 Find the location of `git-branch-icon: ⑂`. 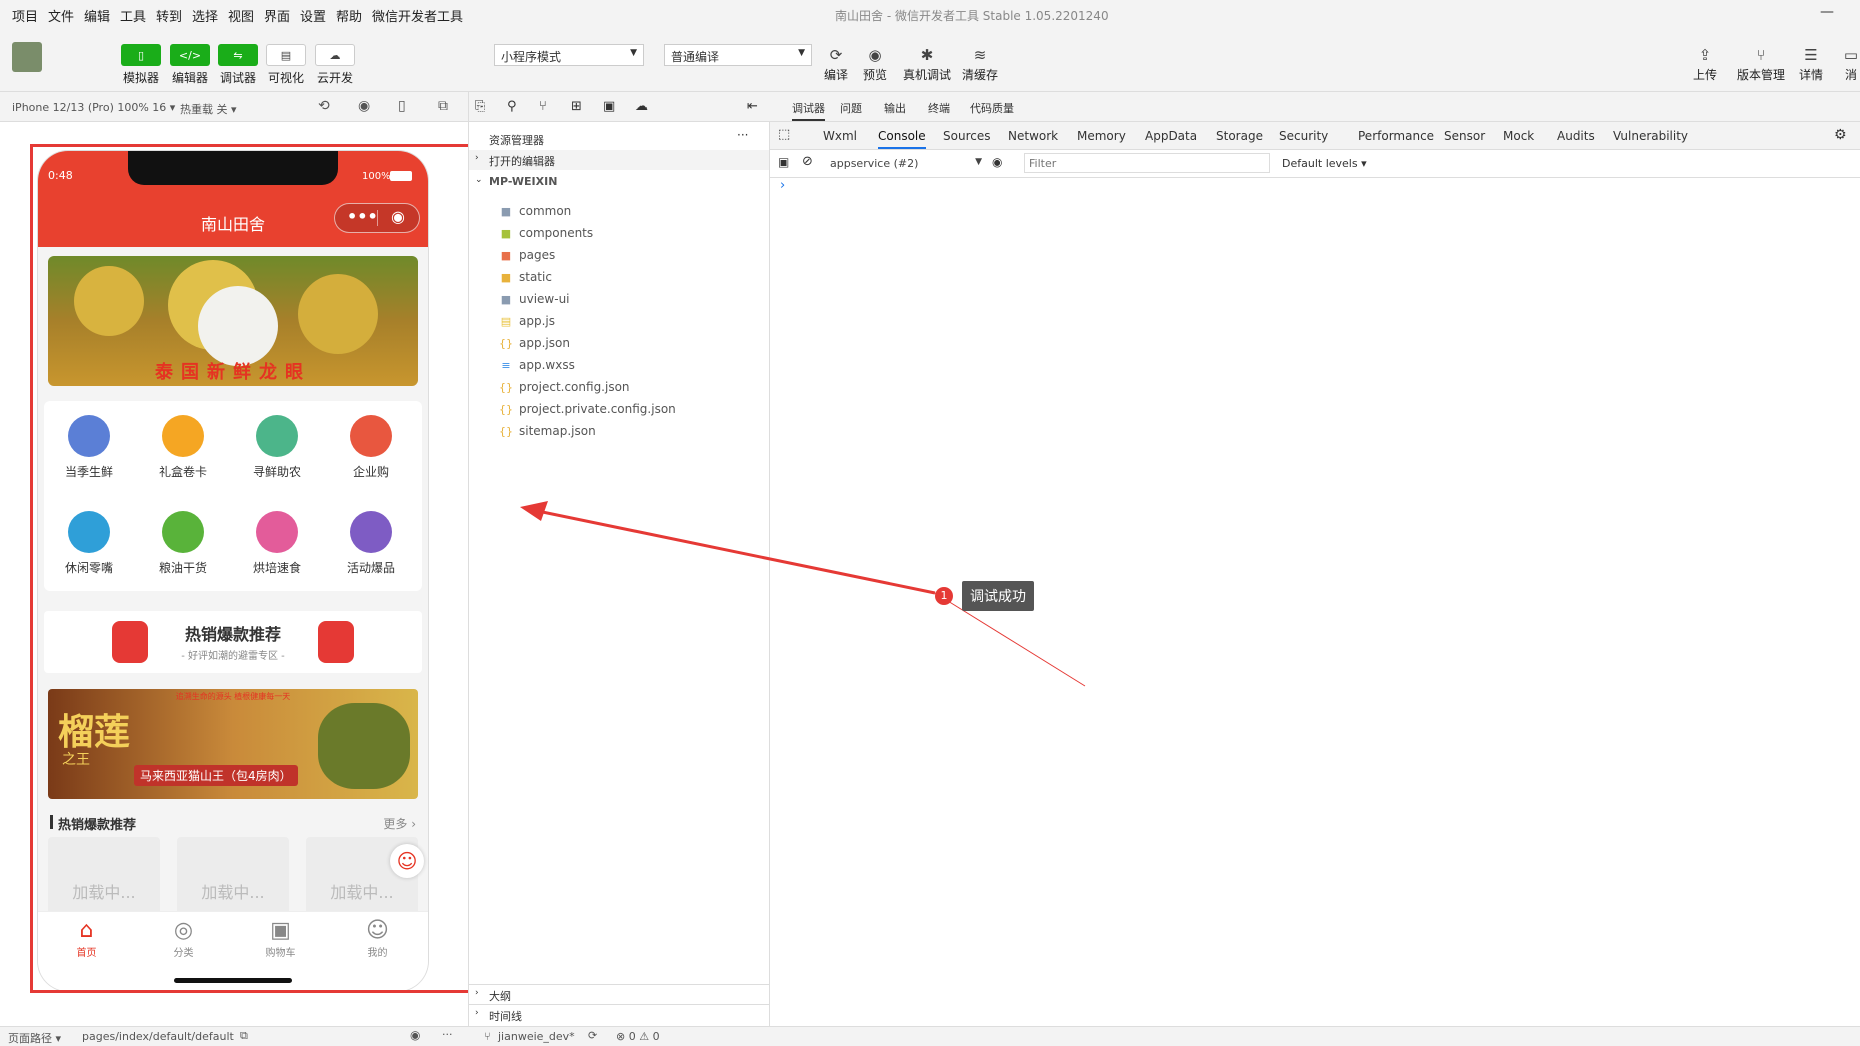

git-branch-icon: ⑂ is located at coordinates (487, 1036).